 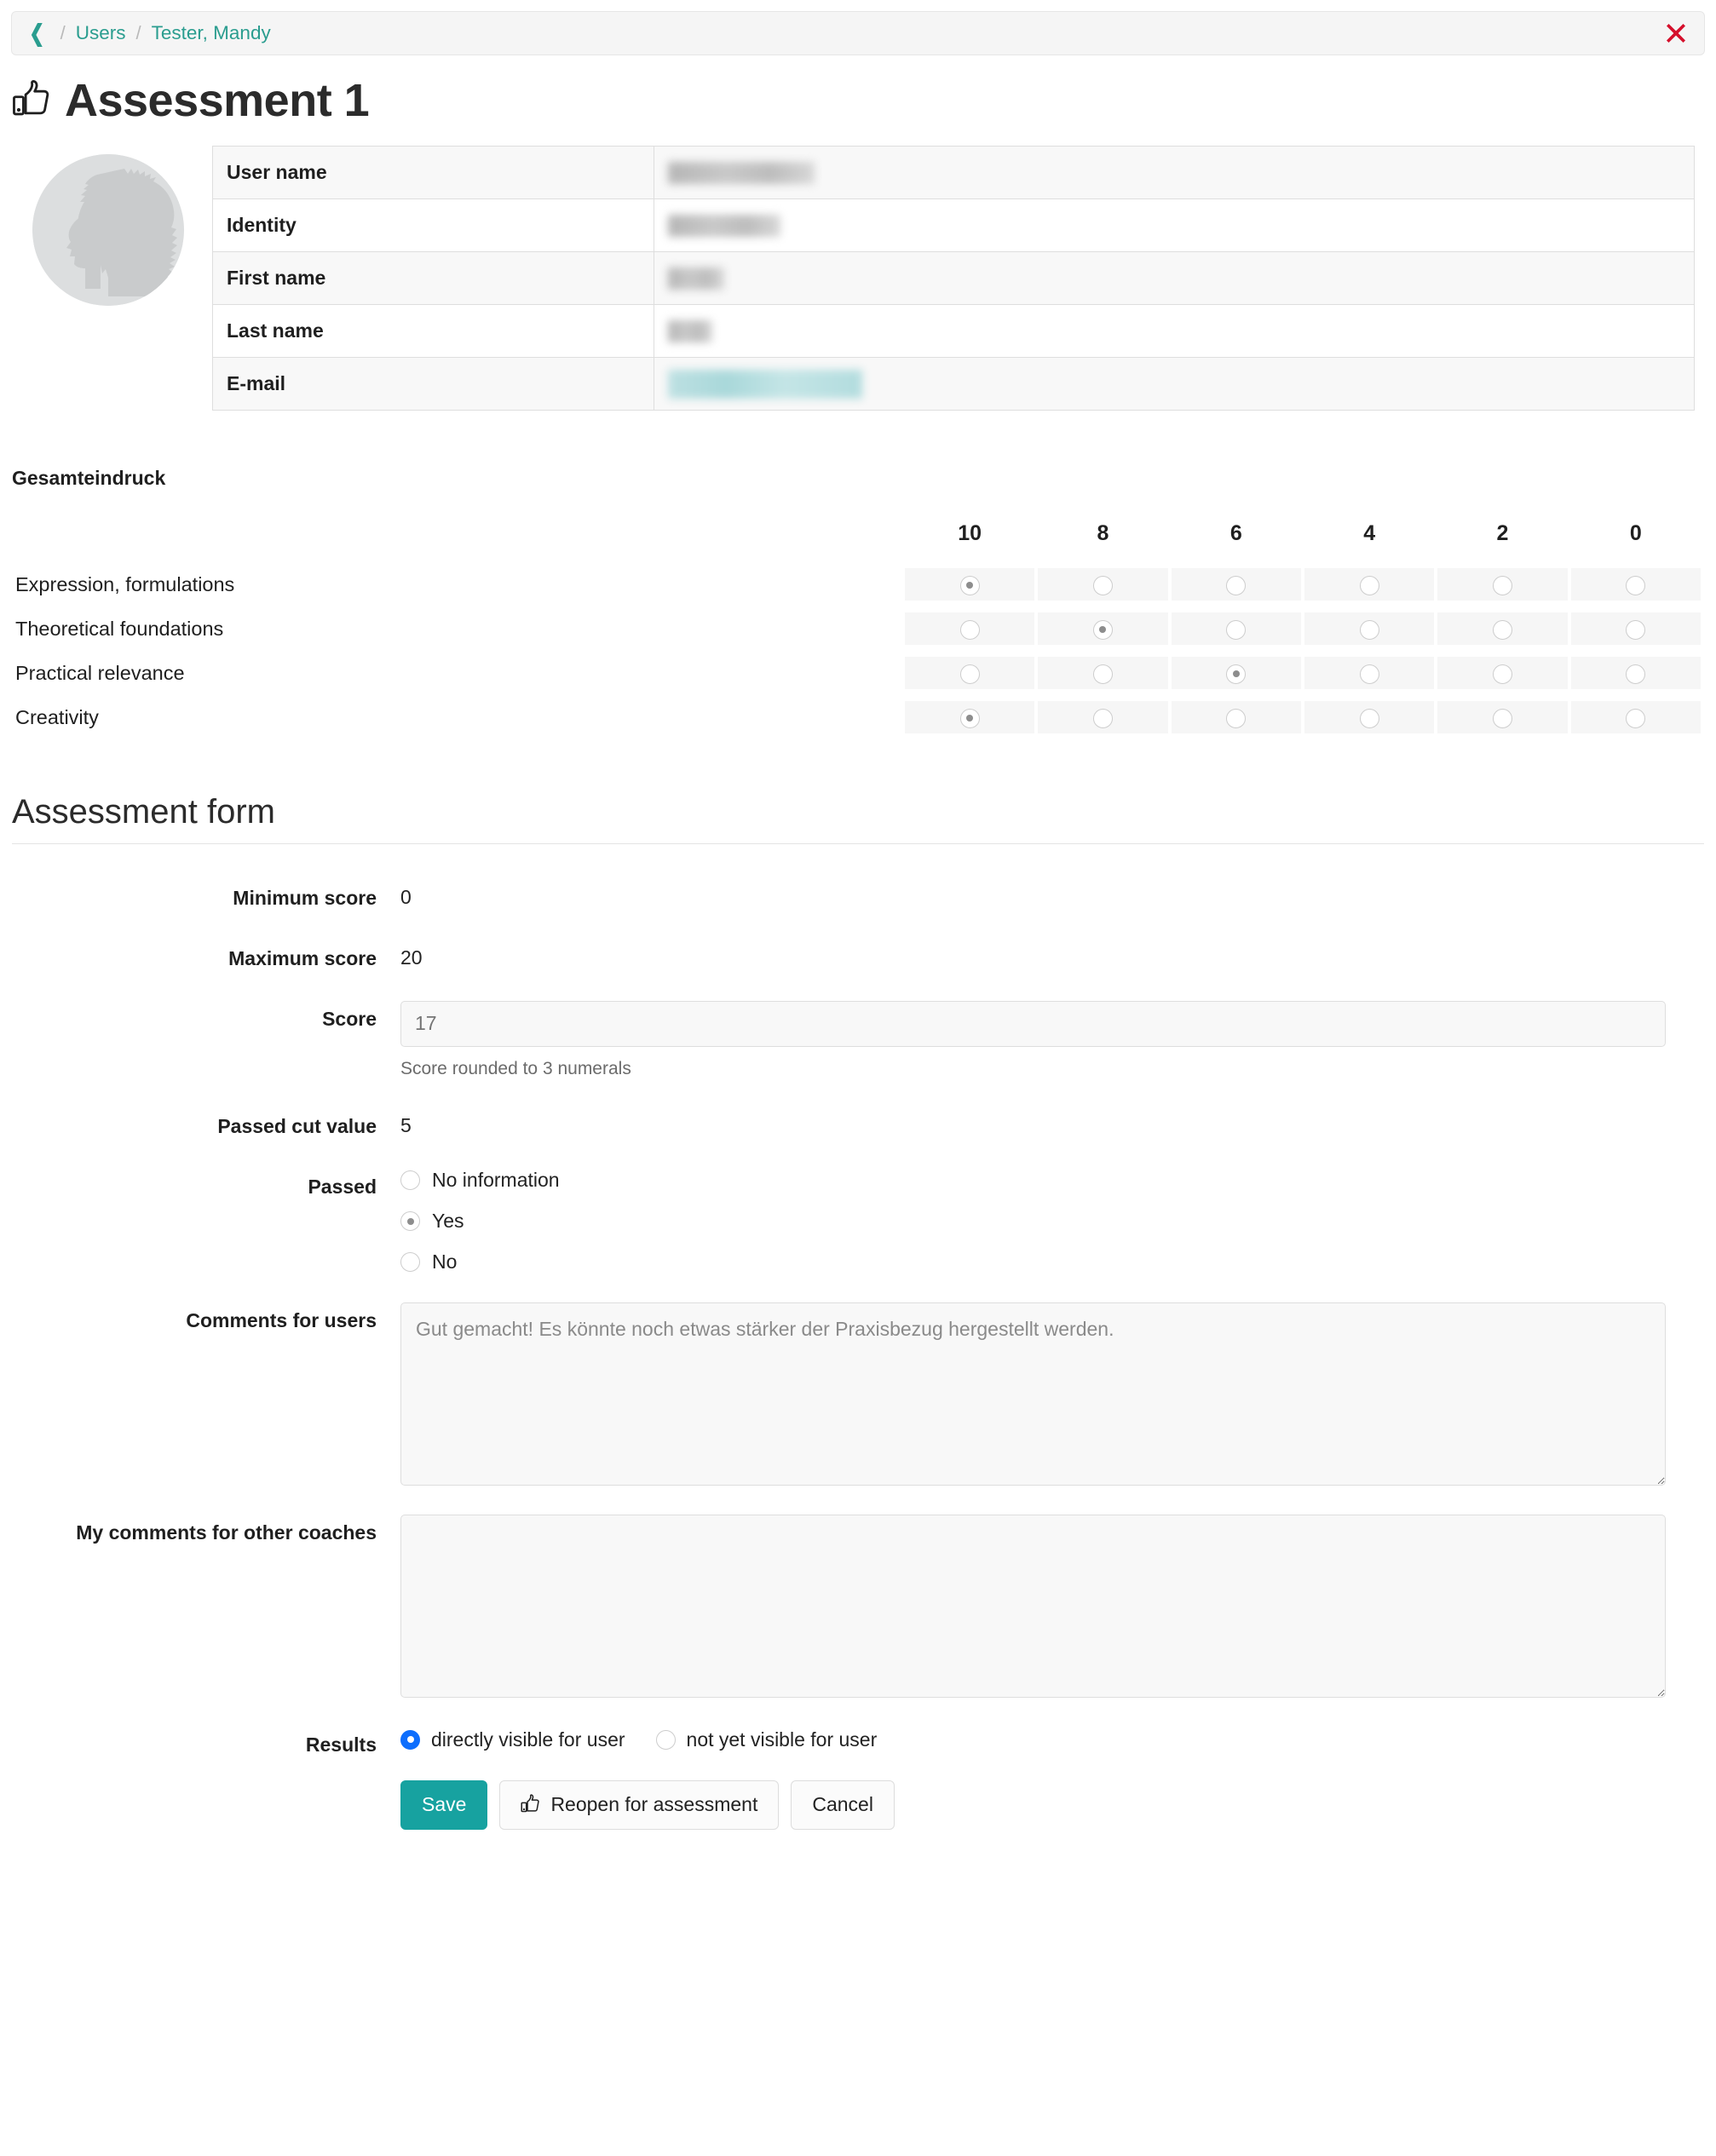 What do you see at coordinates (1635, 533) in the screenshot?
I see `matrix-column-header: 0` at bounding box center [1635, 533].